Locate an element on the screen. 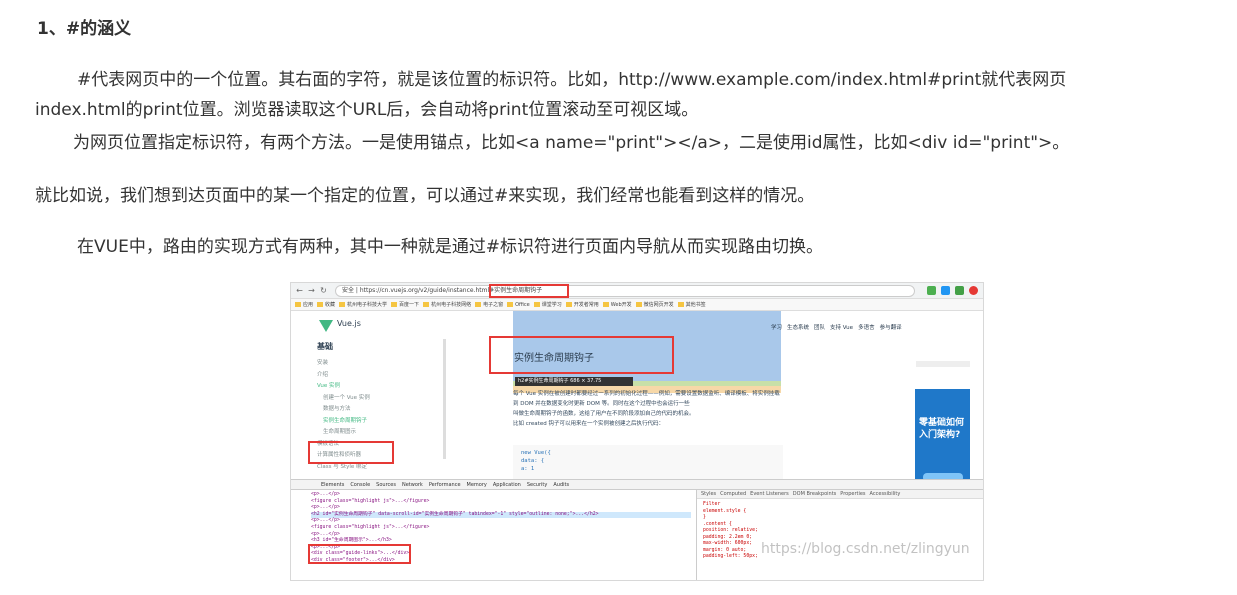  sidebar-item: 创建一个 Vue 实例 is located at coordinates (346, 397).